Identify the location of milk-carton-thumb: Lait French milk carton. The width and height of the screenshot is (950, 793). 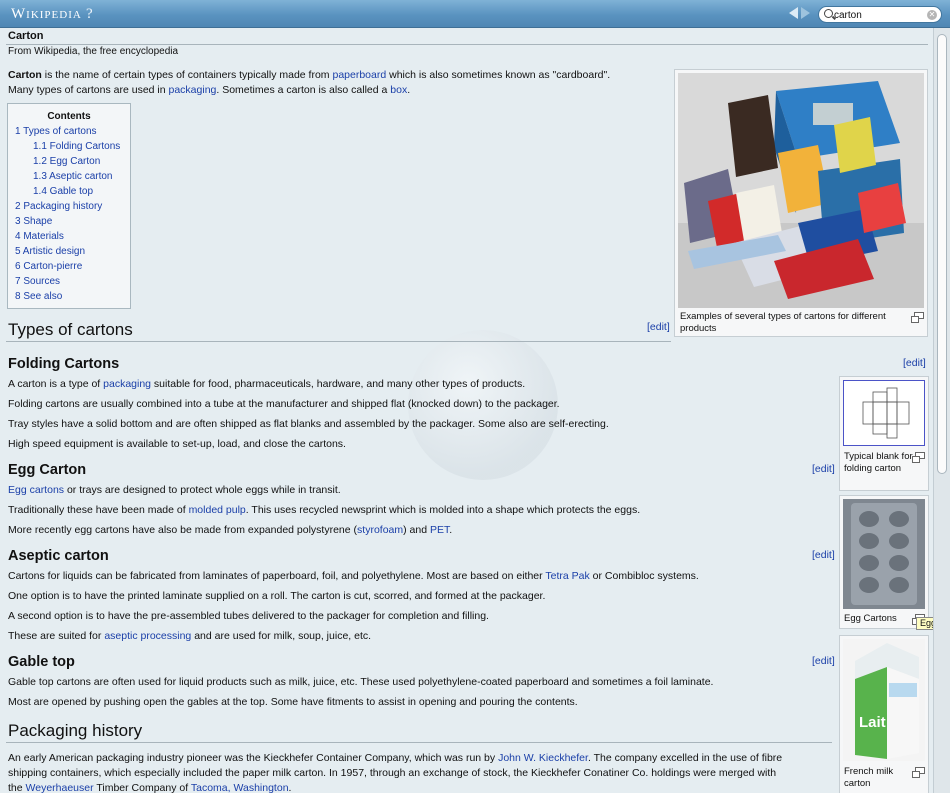
(884, 714).